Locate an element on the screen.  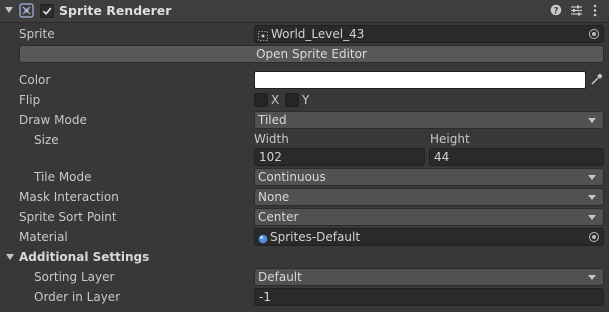
flip-x-checkbox is located at coordinates (261, 100).